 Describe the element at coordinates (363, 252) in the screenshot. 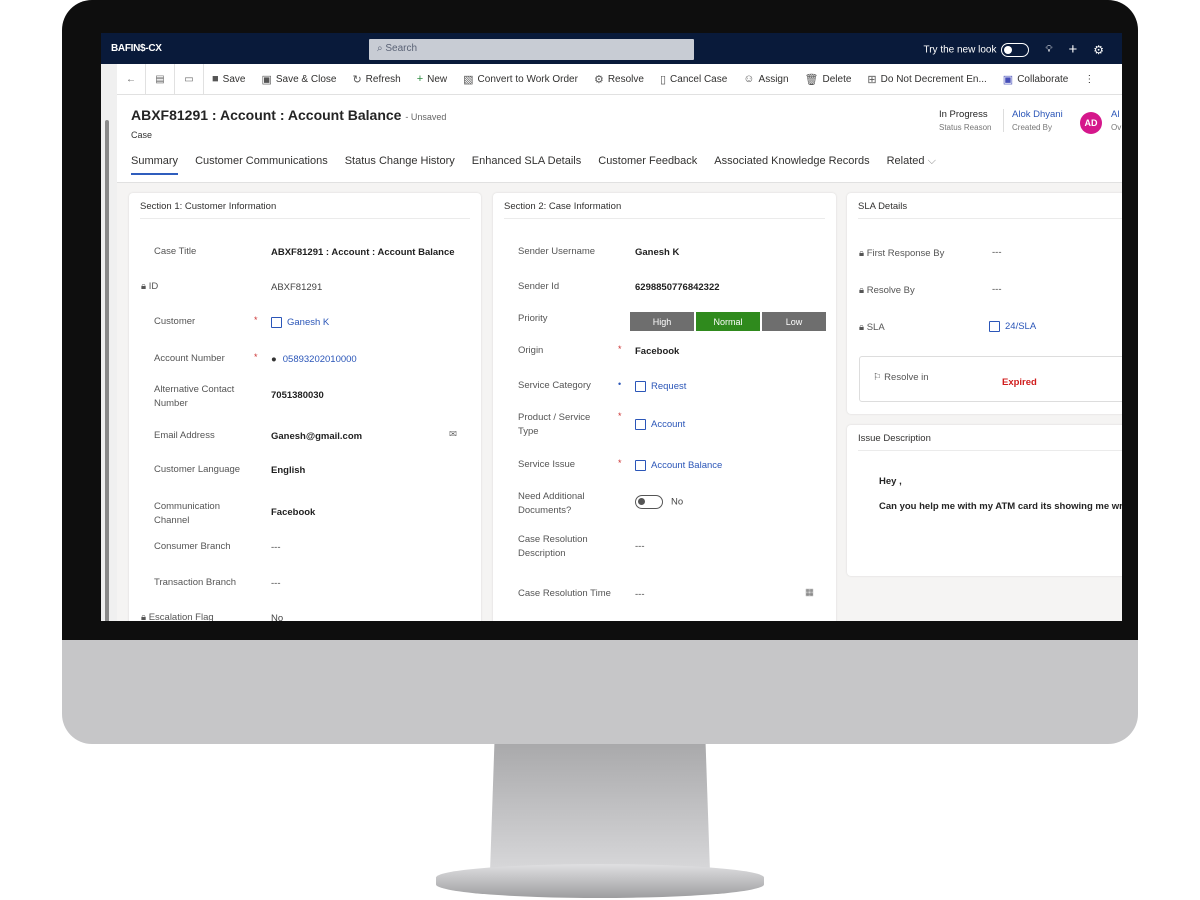

I see `field-value: ABXF81291 : Account : Account Balance` at that location.